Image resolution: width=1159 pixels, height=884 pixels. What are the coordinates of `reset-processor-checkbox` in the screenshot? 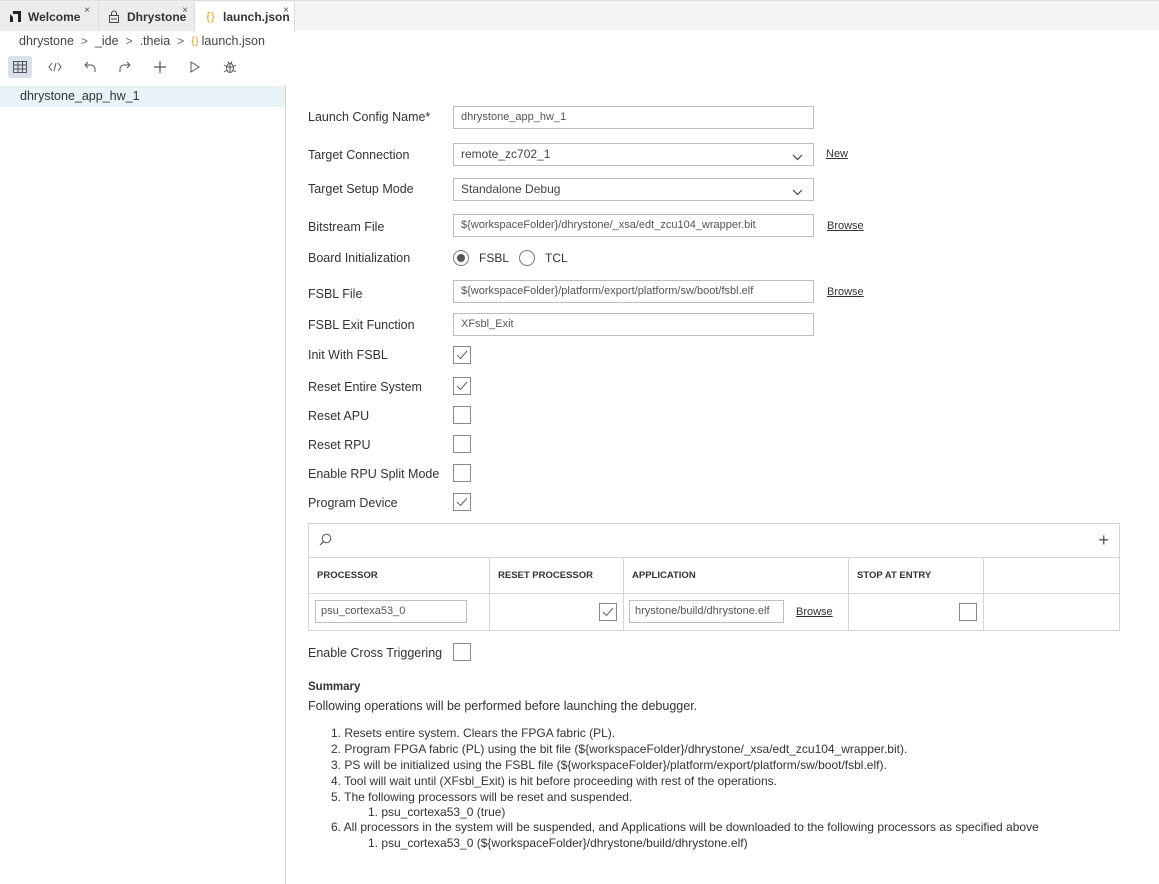 It's located at (608, 612).